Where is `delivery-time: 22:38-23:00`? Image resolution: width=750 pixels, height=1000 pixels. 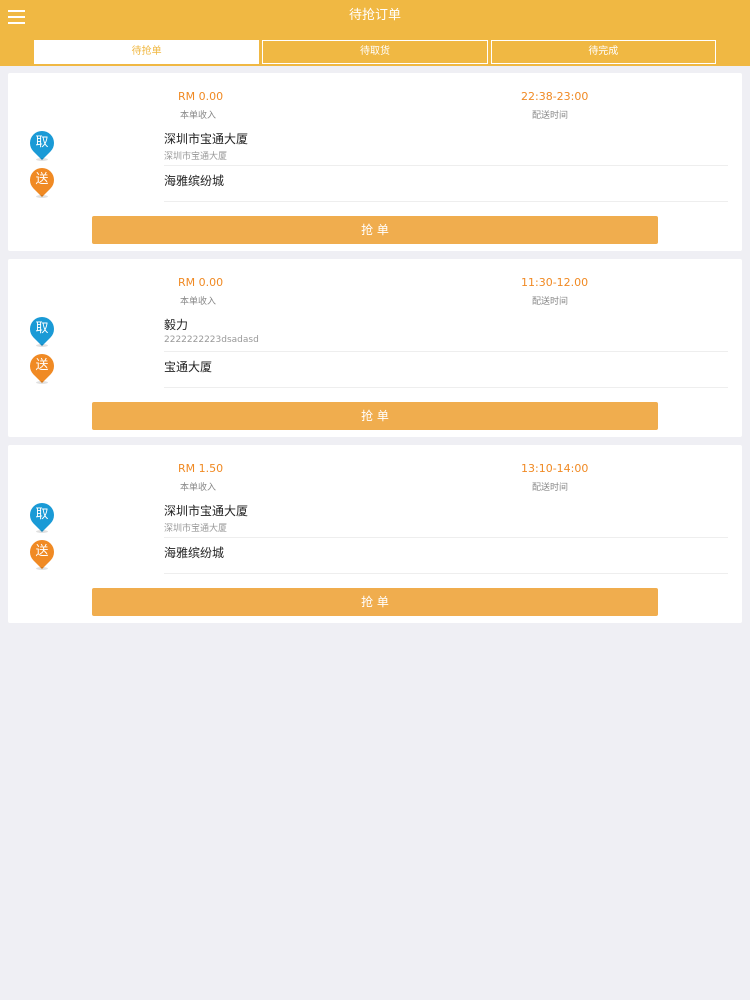 delivery-time: 22:38-23:00 is located at coordinates (555, 96).